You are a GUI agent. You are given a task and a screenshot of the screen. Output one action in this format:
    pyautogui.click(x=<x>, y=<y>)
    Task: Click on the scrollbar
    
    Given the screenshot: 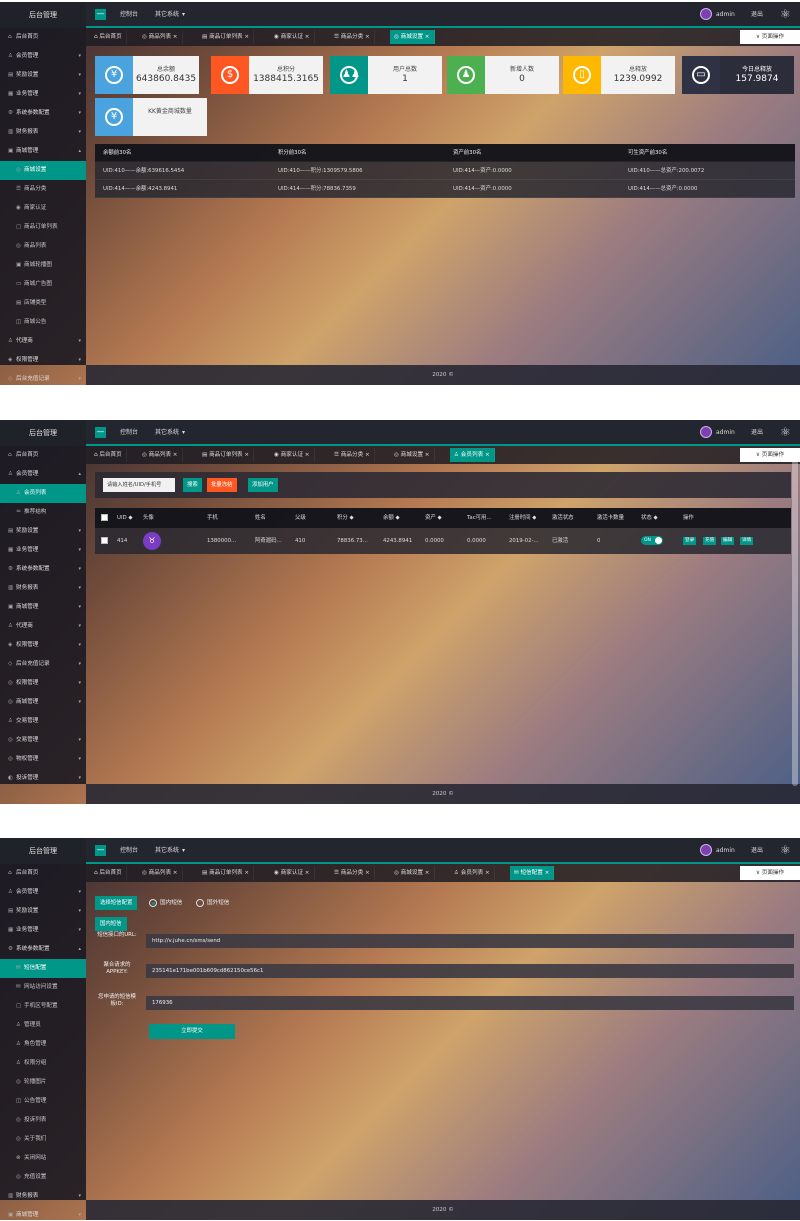 What is the action you would take?
    pyautogui.click(x=795, y=621)
    